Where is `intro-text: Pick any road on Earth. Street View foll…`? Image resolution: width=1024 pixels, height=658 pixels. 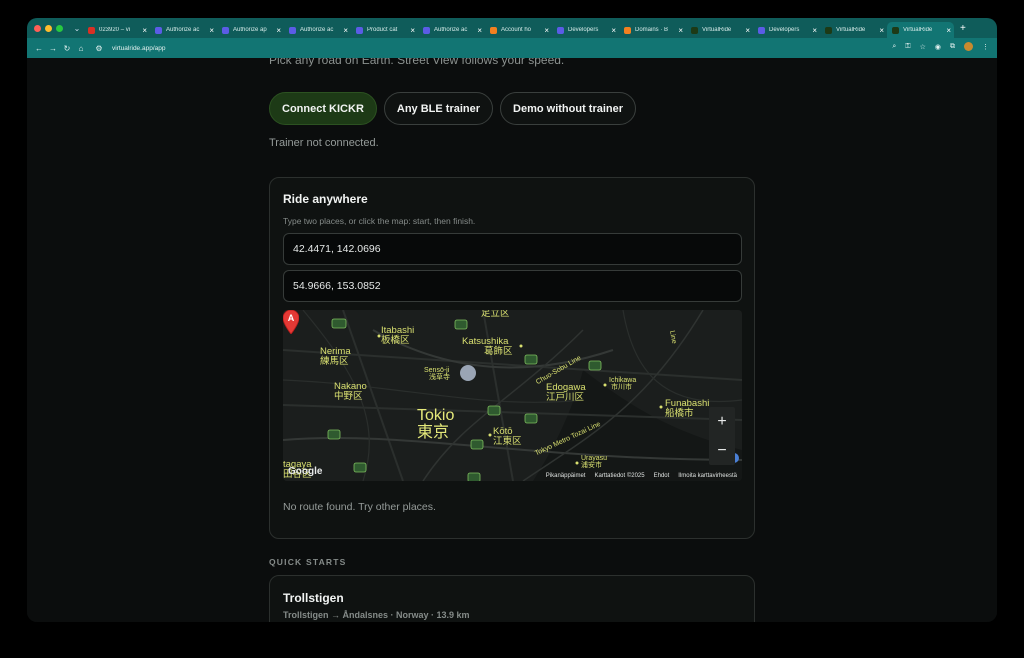
intro-text: Pick any road on Earth. Street View foll… is located at coordinates (417, 62).